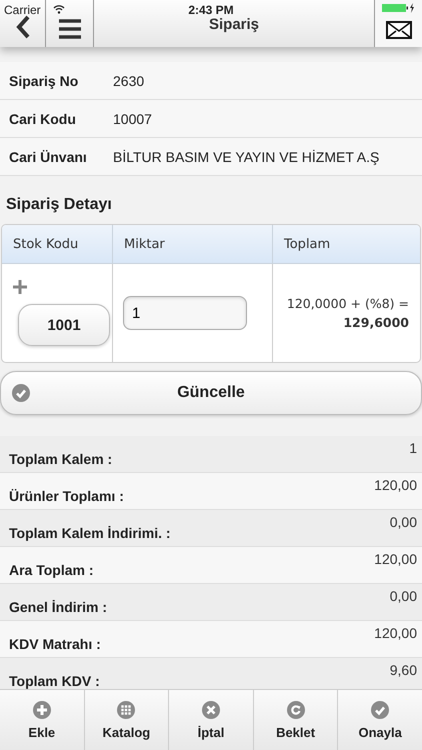 The width and height of the screenshot is (422, 750). I want to click on field-value: 2630, so click(128, 80).